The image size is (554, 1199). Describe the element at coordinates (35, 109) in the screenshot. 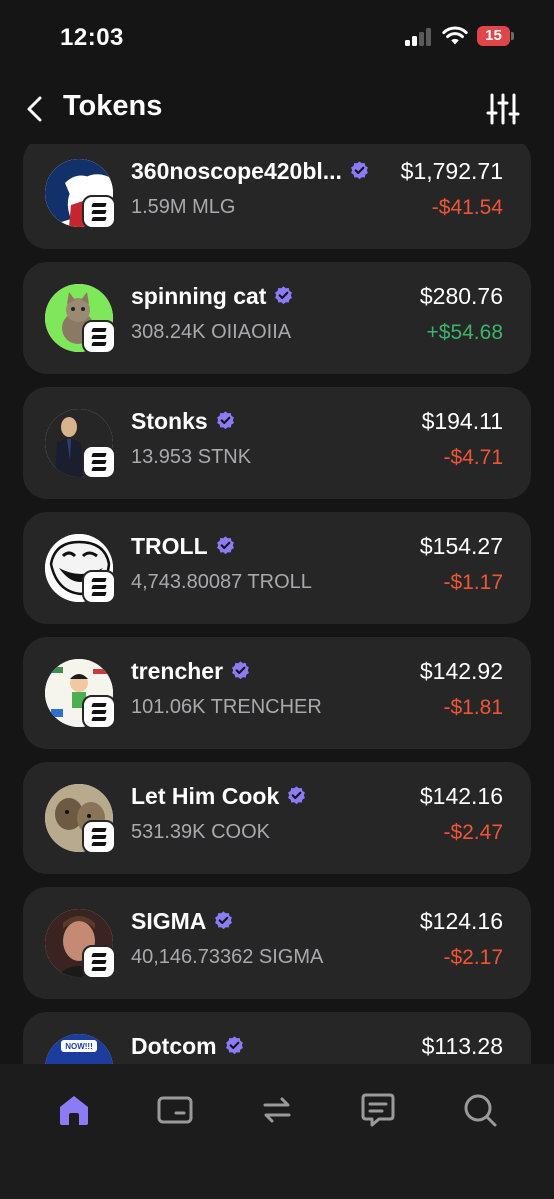

I see `back-button` at that location.